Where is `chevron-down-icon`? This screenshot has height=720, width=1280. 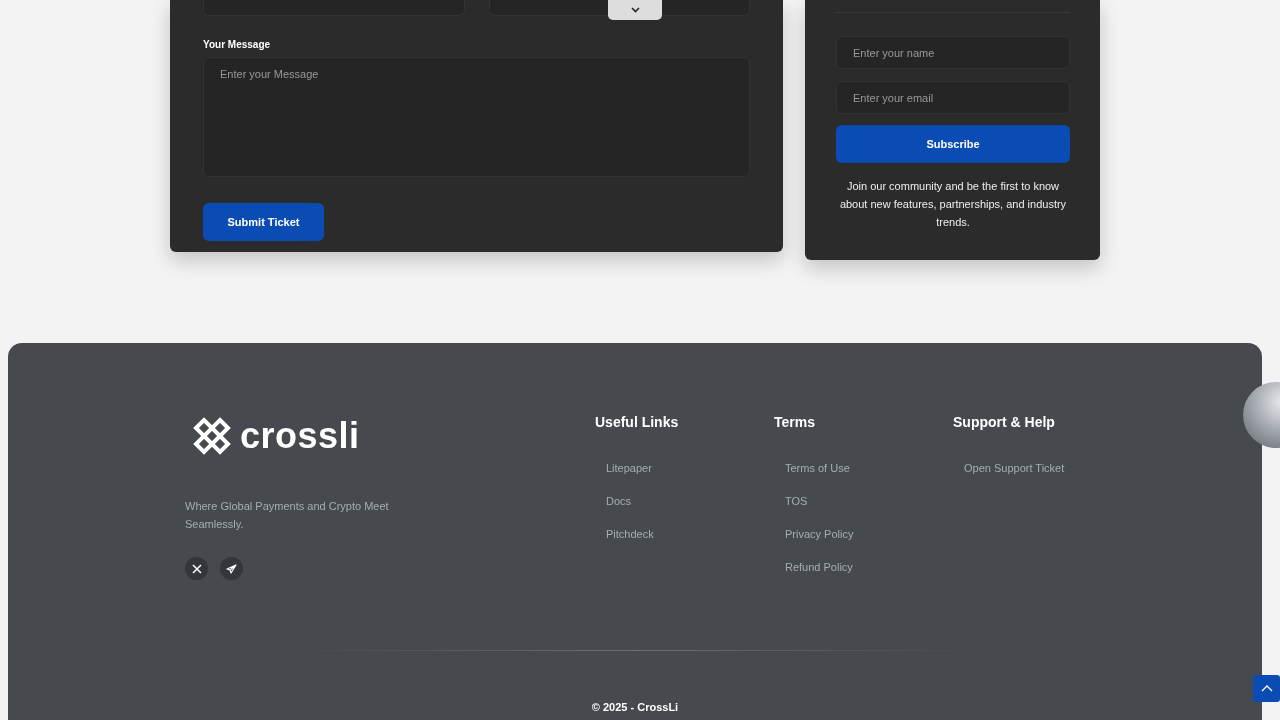
chevron-down-icon is located at coordinates (635, 10).